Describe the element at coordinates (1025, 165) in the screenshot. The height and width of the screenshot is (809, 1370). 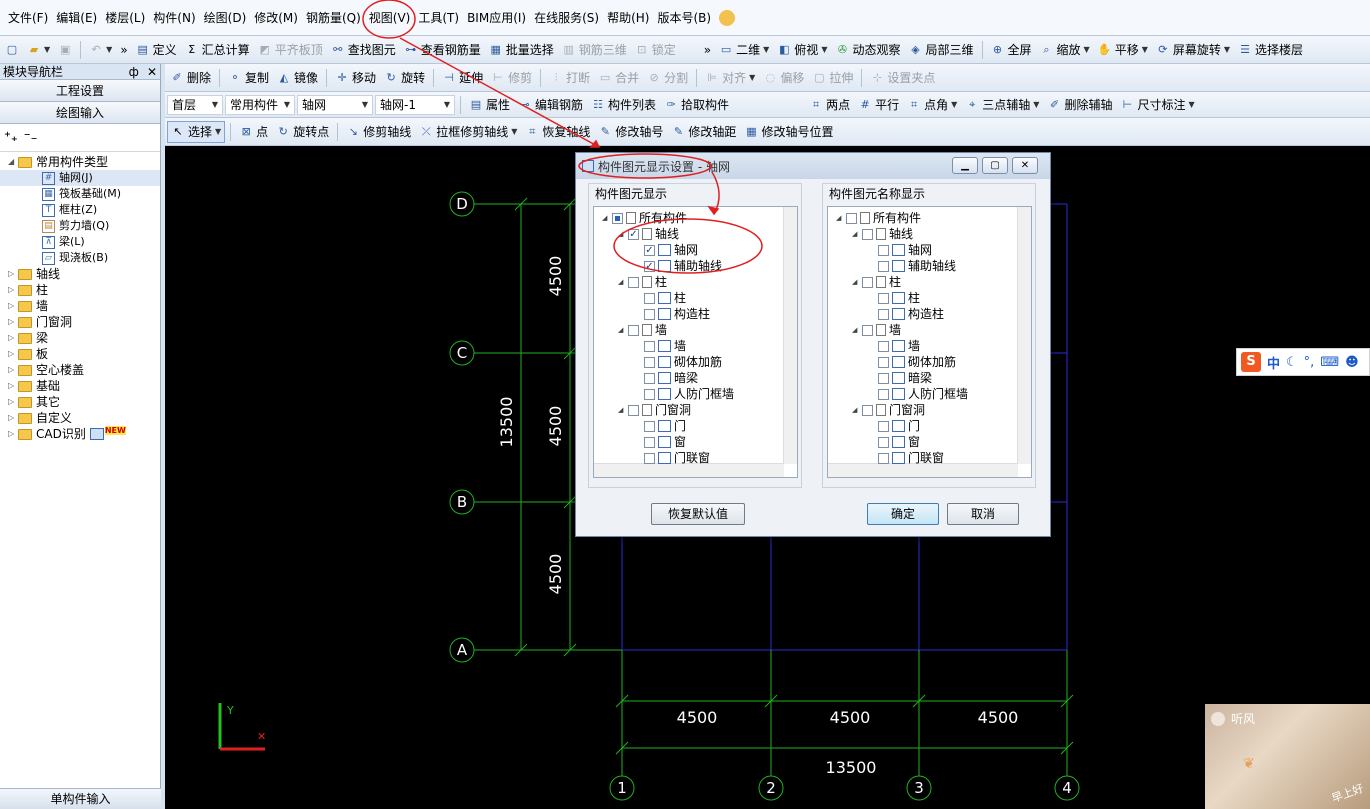
I see `close-button: ✕` at that location.